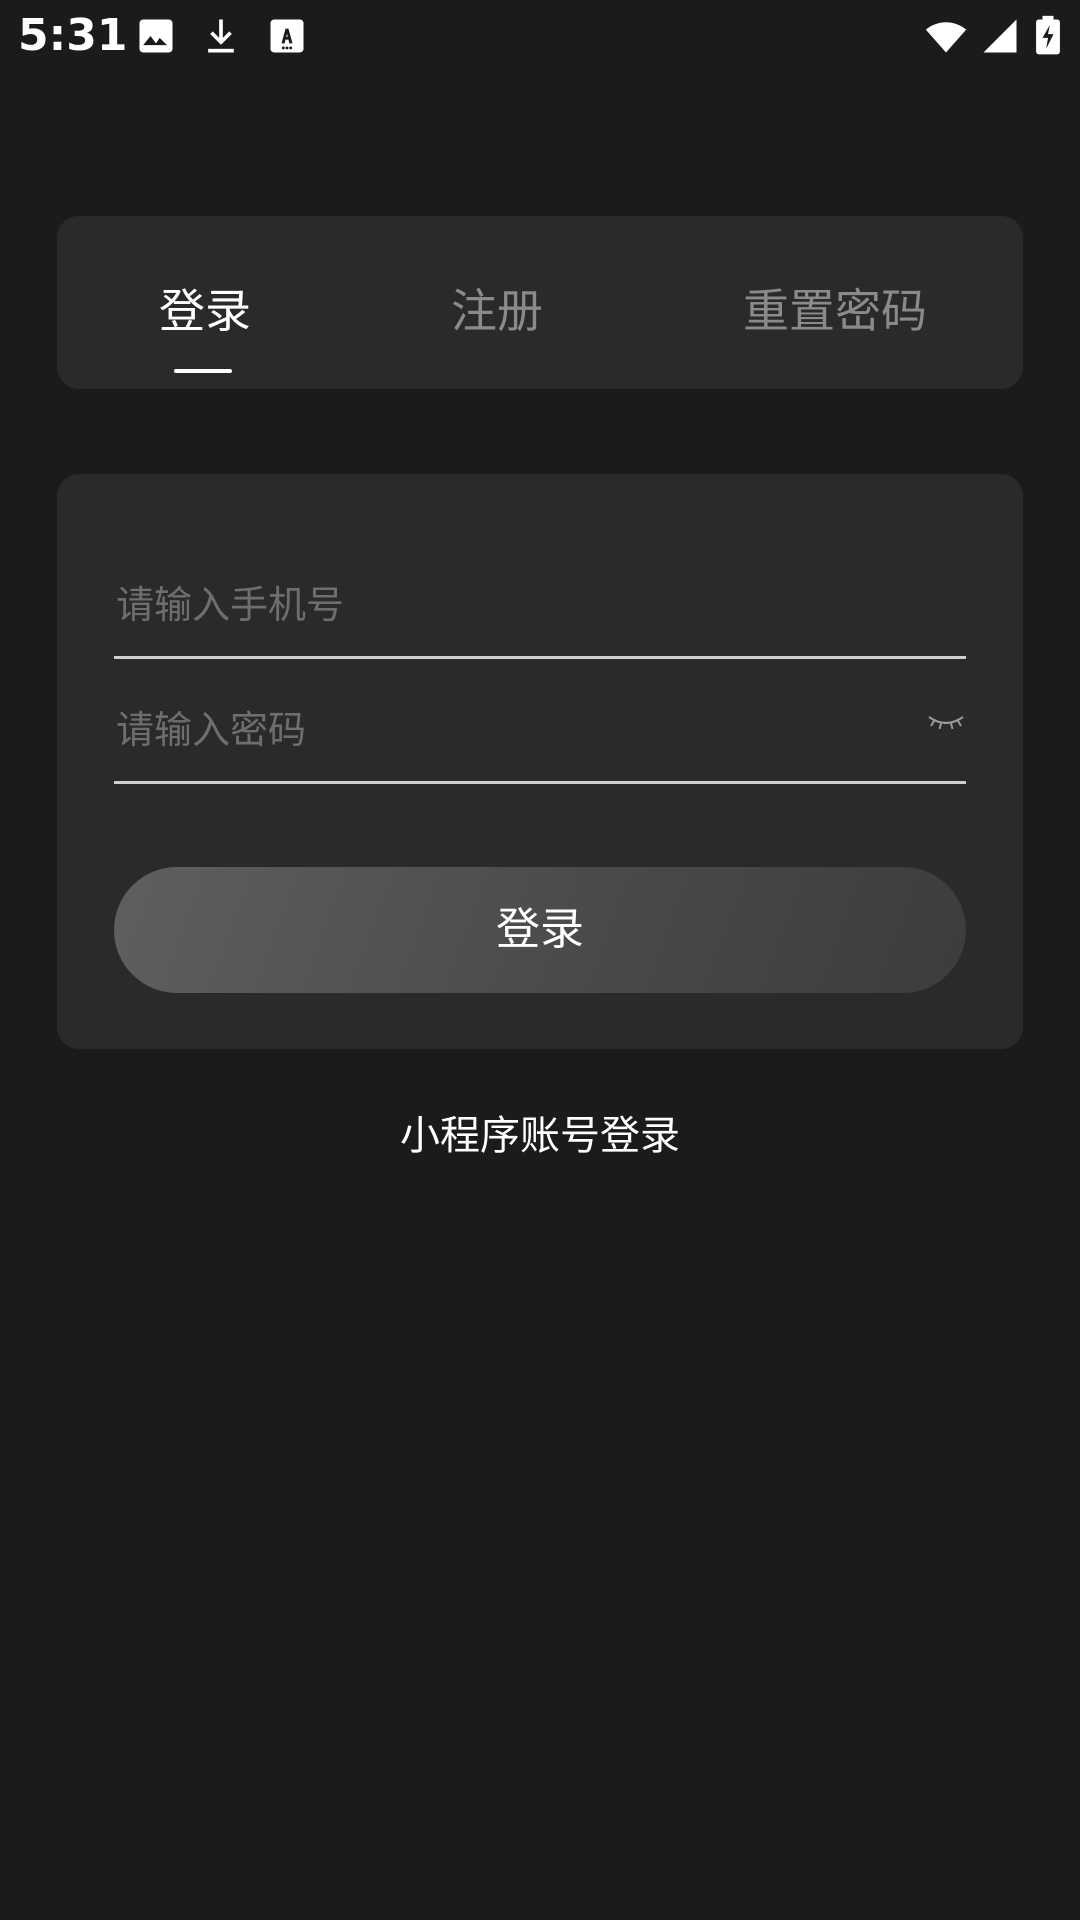 Image resolution: width=1080 pixels, height=1920 pixels. I want to click on auth-tabs: 登录 注册 重置密码, so click(540, 302).